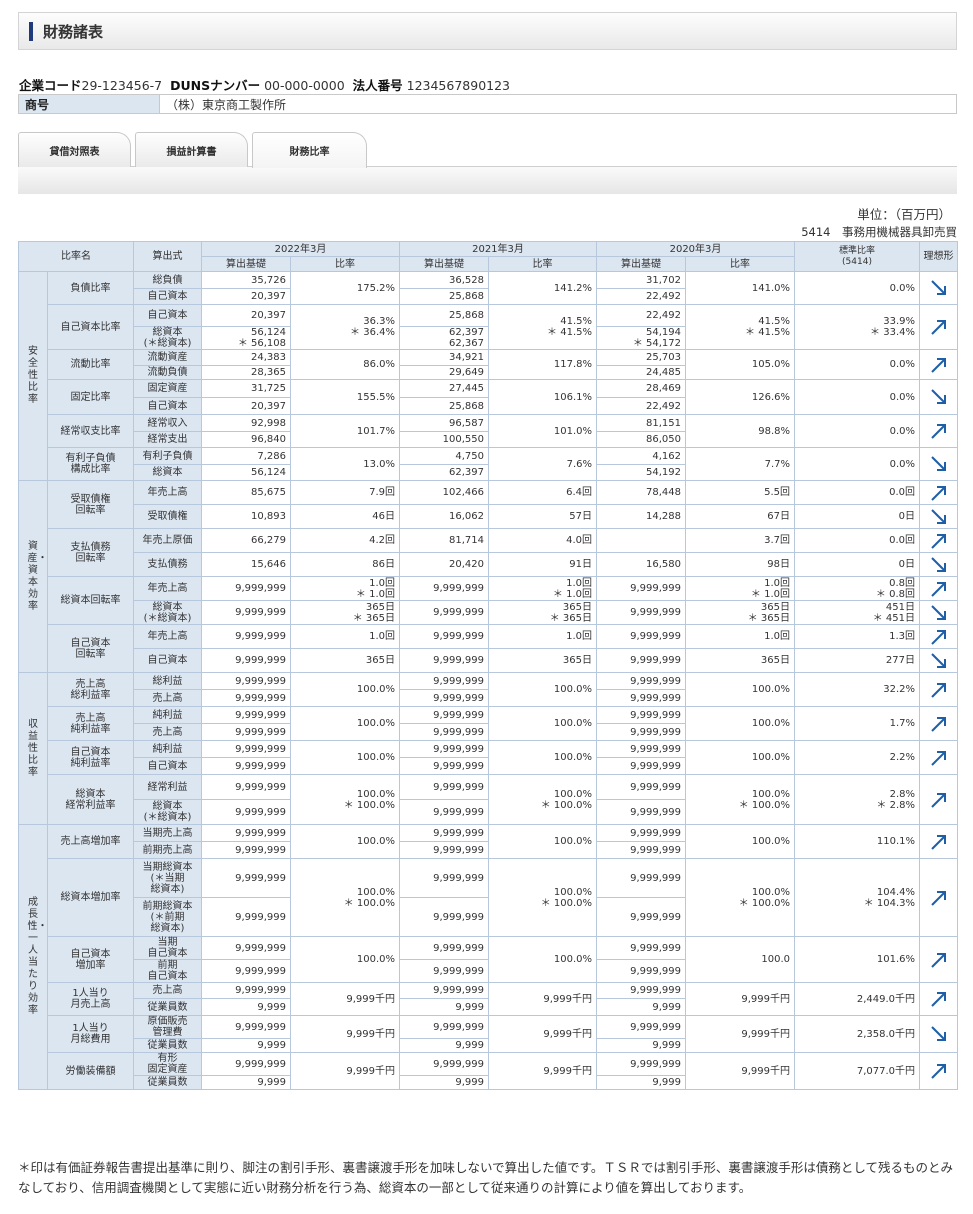 This screenshot has width=973, height=1214. What do you see at coordinates (90, 757) in the screenshot?
I see `ratio-name: 自己資本 純利益率` at bounding box center [90, 757].